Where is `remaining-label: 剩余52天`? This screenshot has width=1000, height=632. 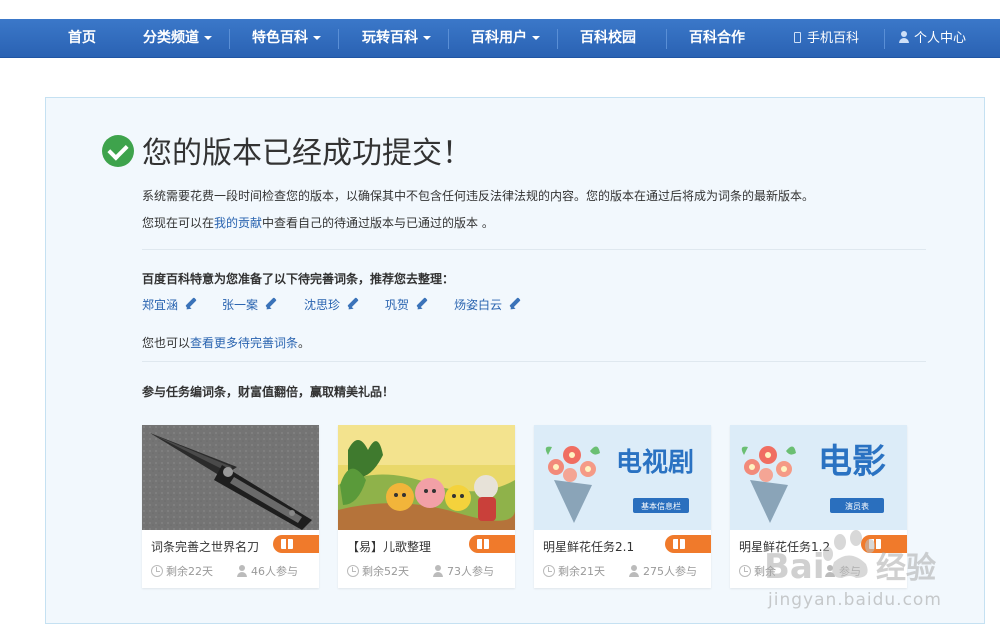
remaining-label: 剩余52天 is located at coordinates (385, 571).